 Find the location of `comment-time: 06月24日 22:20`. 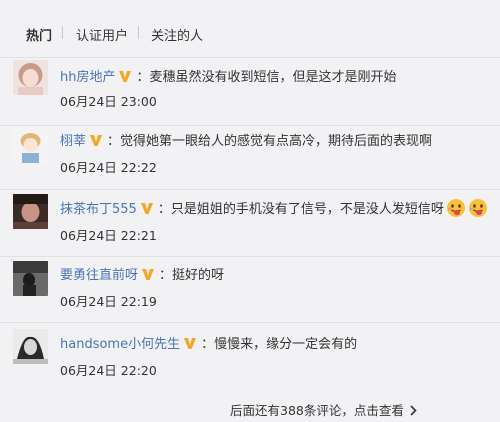

comment-time: 06月24日 22:20 is located at coordinates (108, 370).